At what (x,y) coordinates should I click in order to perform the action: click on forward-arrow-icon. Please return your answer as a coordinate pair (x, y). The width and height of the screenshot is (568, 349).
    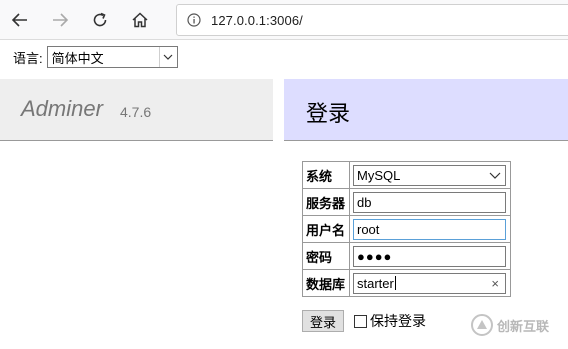
    Looking at the image, I should click on (61, 20).